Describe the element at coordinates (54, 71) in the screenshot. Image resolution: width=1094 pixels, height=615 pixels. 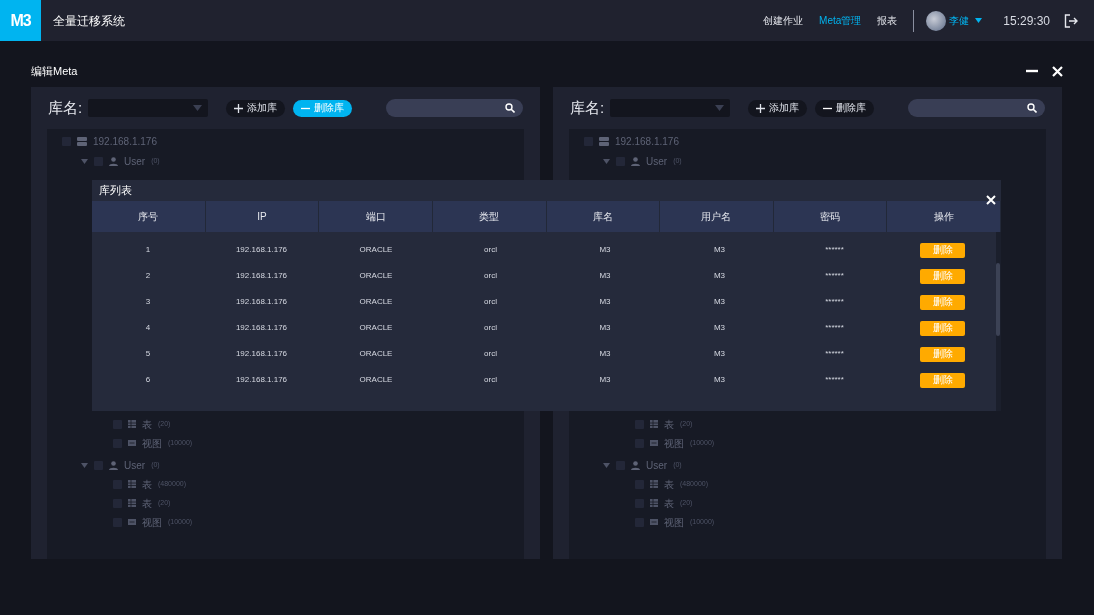
I see `page-title: 编辑Meta` at that location.